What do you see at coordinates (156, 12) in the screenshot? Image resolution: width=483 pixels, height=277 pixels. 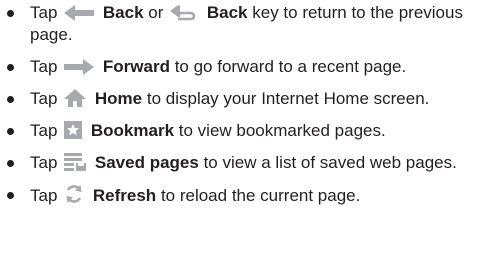 I see `item-mid: or` at bounding box center [156, 12].